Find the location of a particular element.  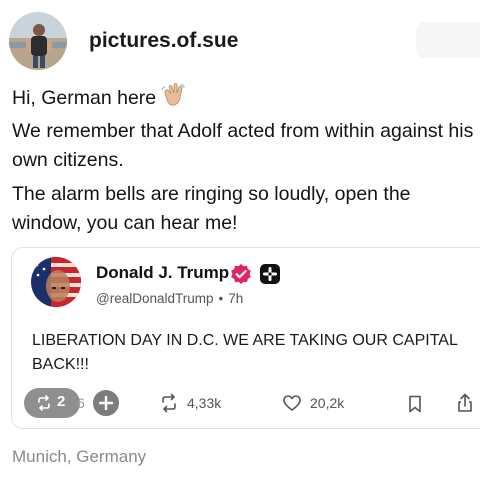

repost-pill-background is located at coordinates (52, 403).